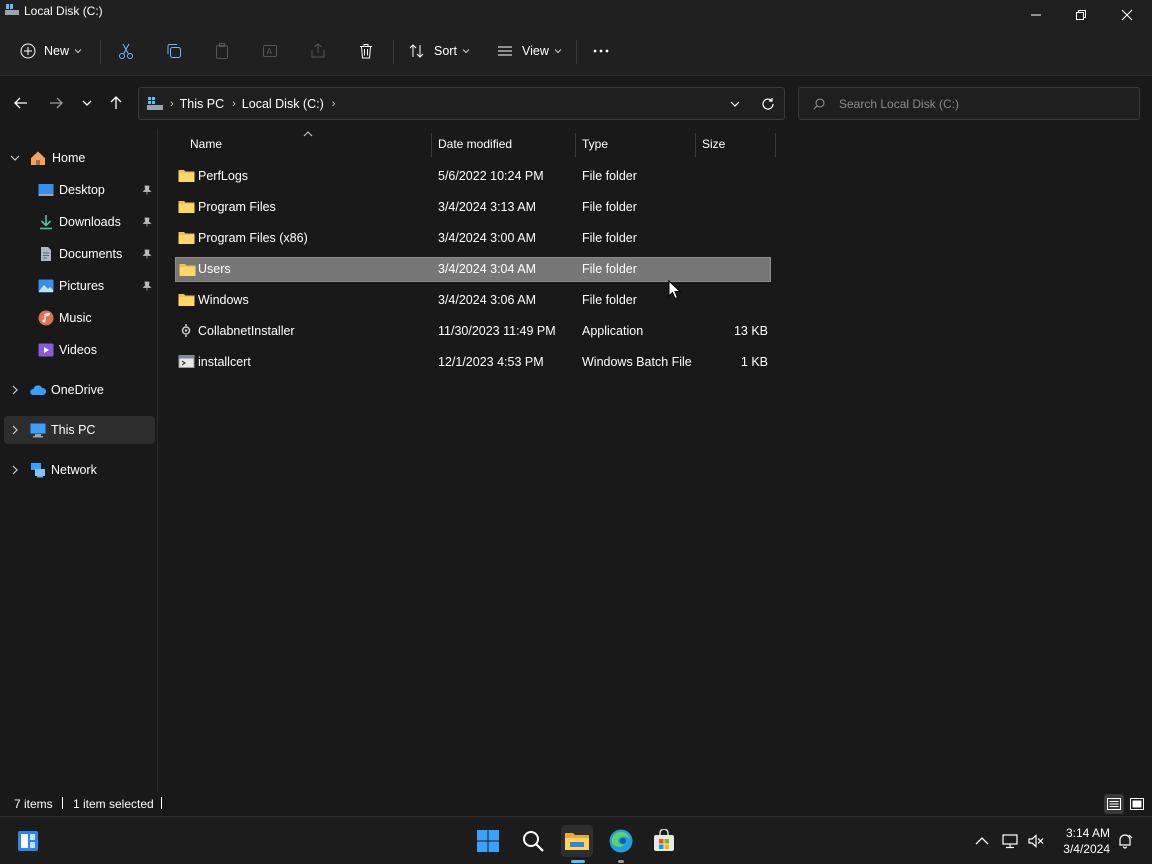  I want to click on clock-time: 3:14 AM, so click(1087, 833).